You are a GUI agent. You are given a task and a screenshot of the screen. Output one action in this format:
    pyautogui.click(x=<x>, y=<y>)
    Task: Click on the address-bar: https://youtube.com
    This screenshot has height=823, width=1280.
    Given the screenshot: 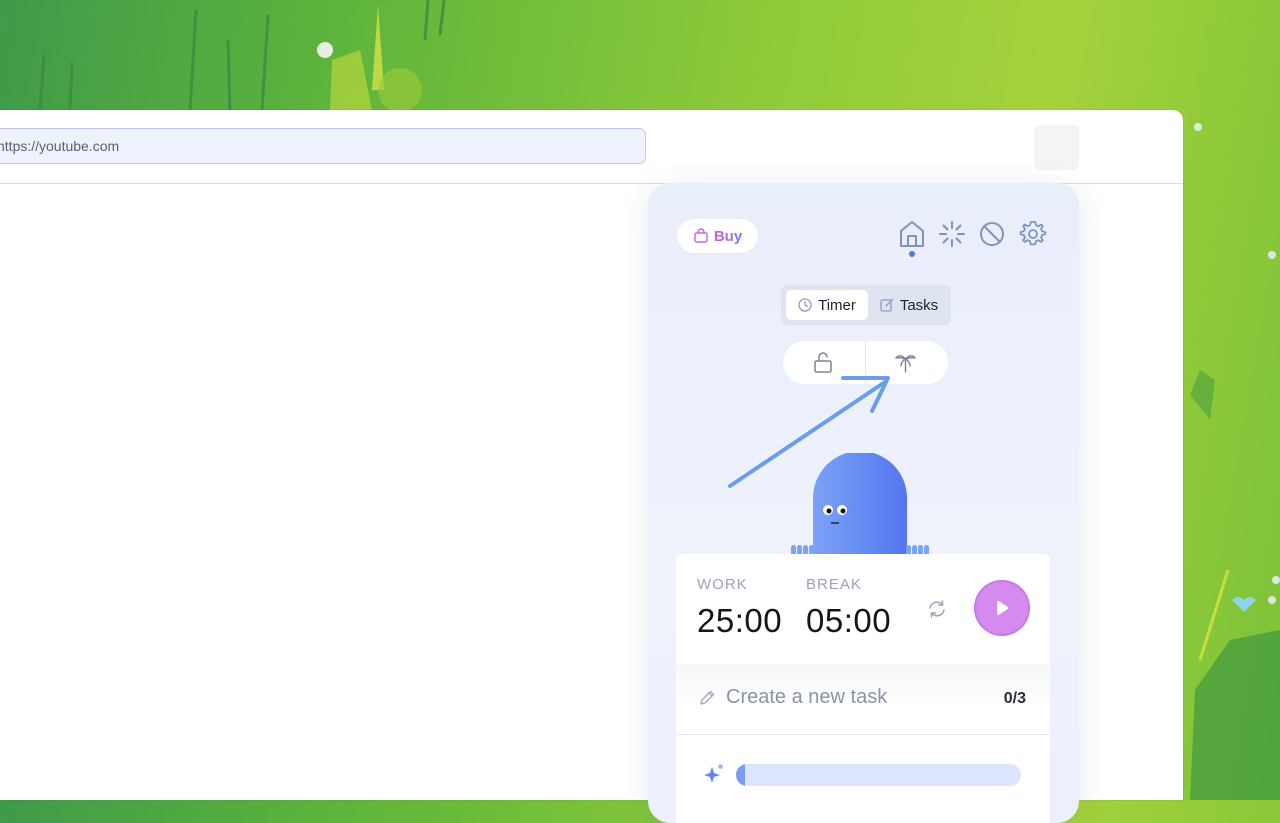 What is the action you would take?
    pyautogui.click(x=323, y=146)
    